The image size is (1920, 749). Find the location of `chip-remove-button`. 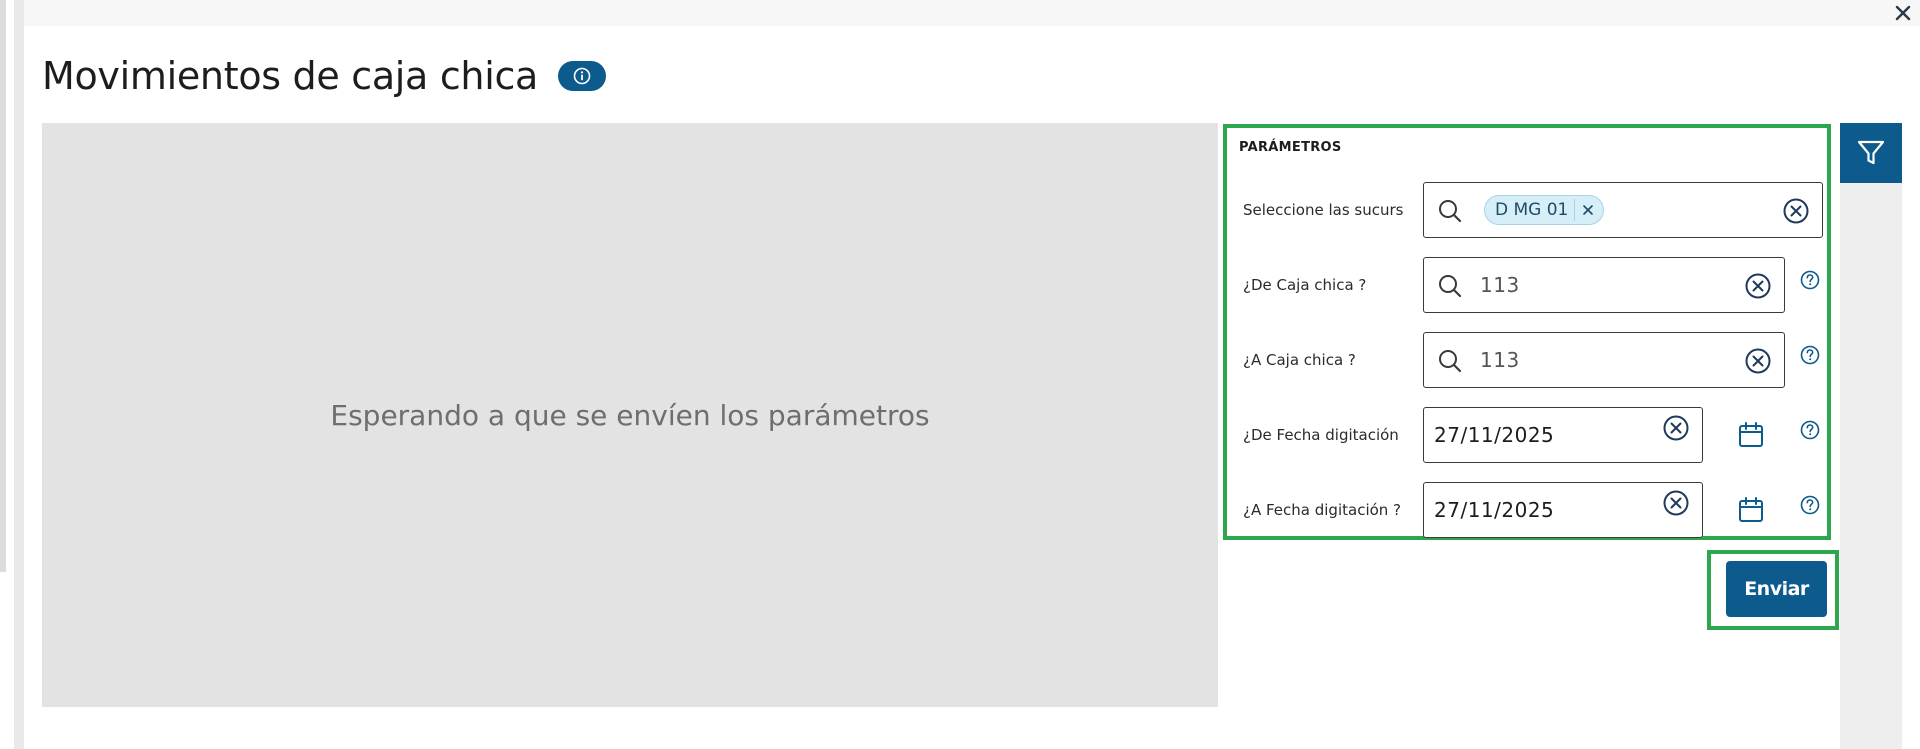

chip-remove-button is located at coordinates (1588, 210).